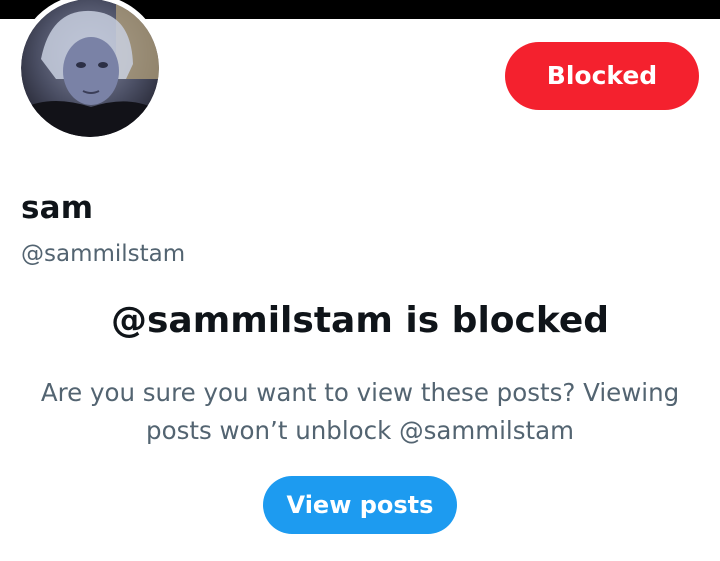  What do you see at coordinates (602, 76) in the screenshot?
I see `blocked-button: Blocked` at bounding box center [602, 76].